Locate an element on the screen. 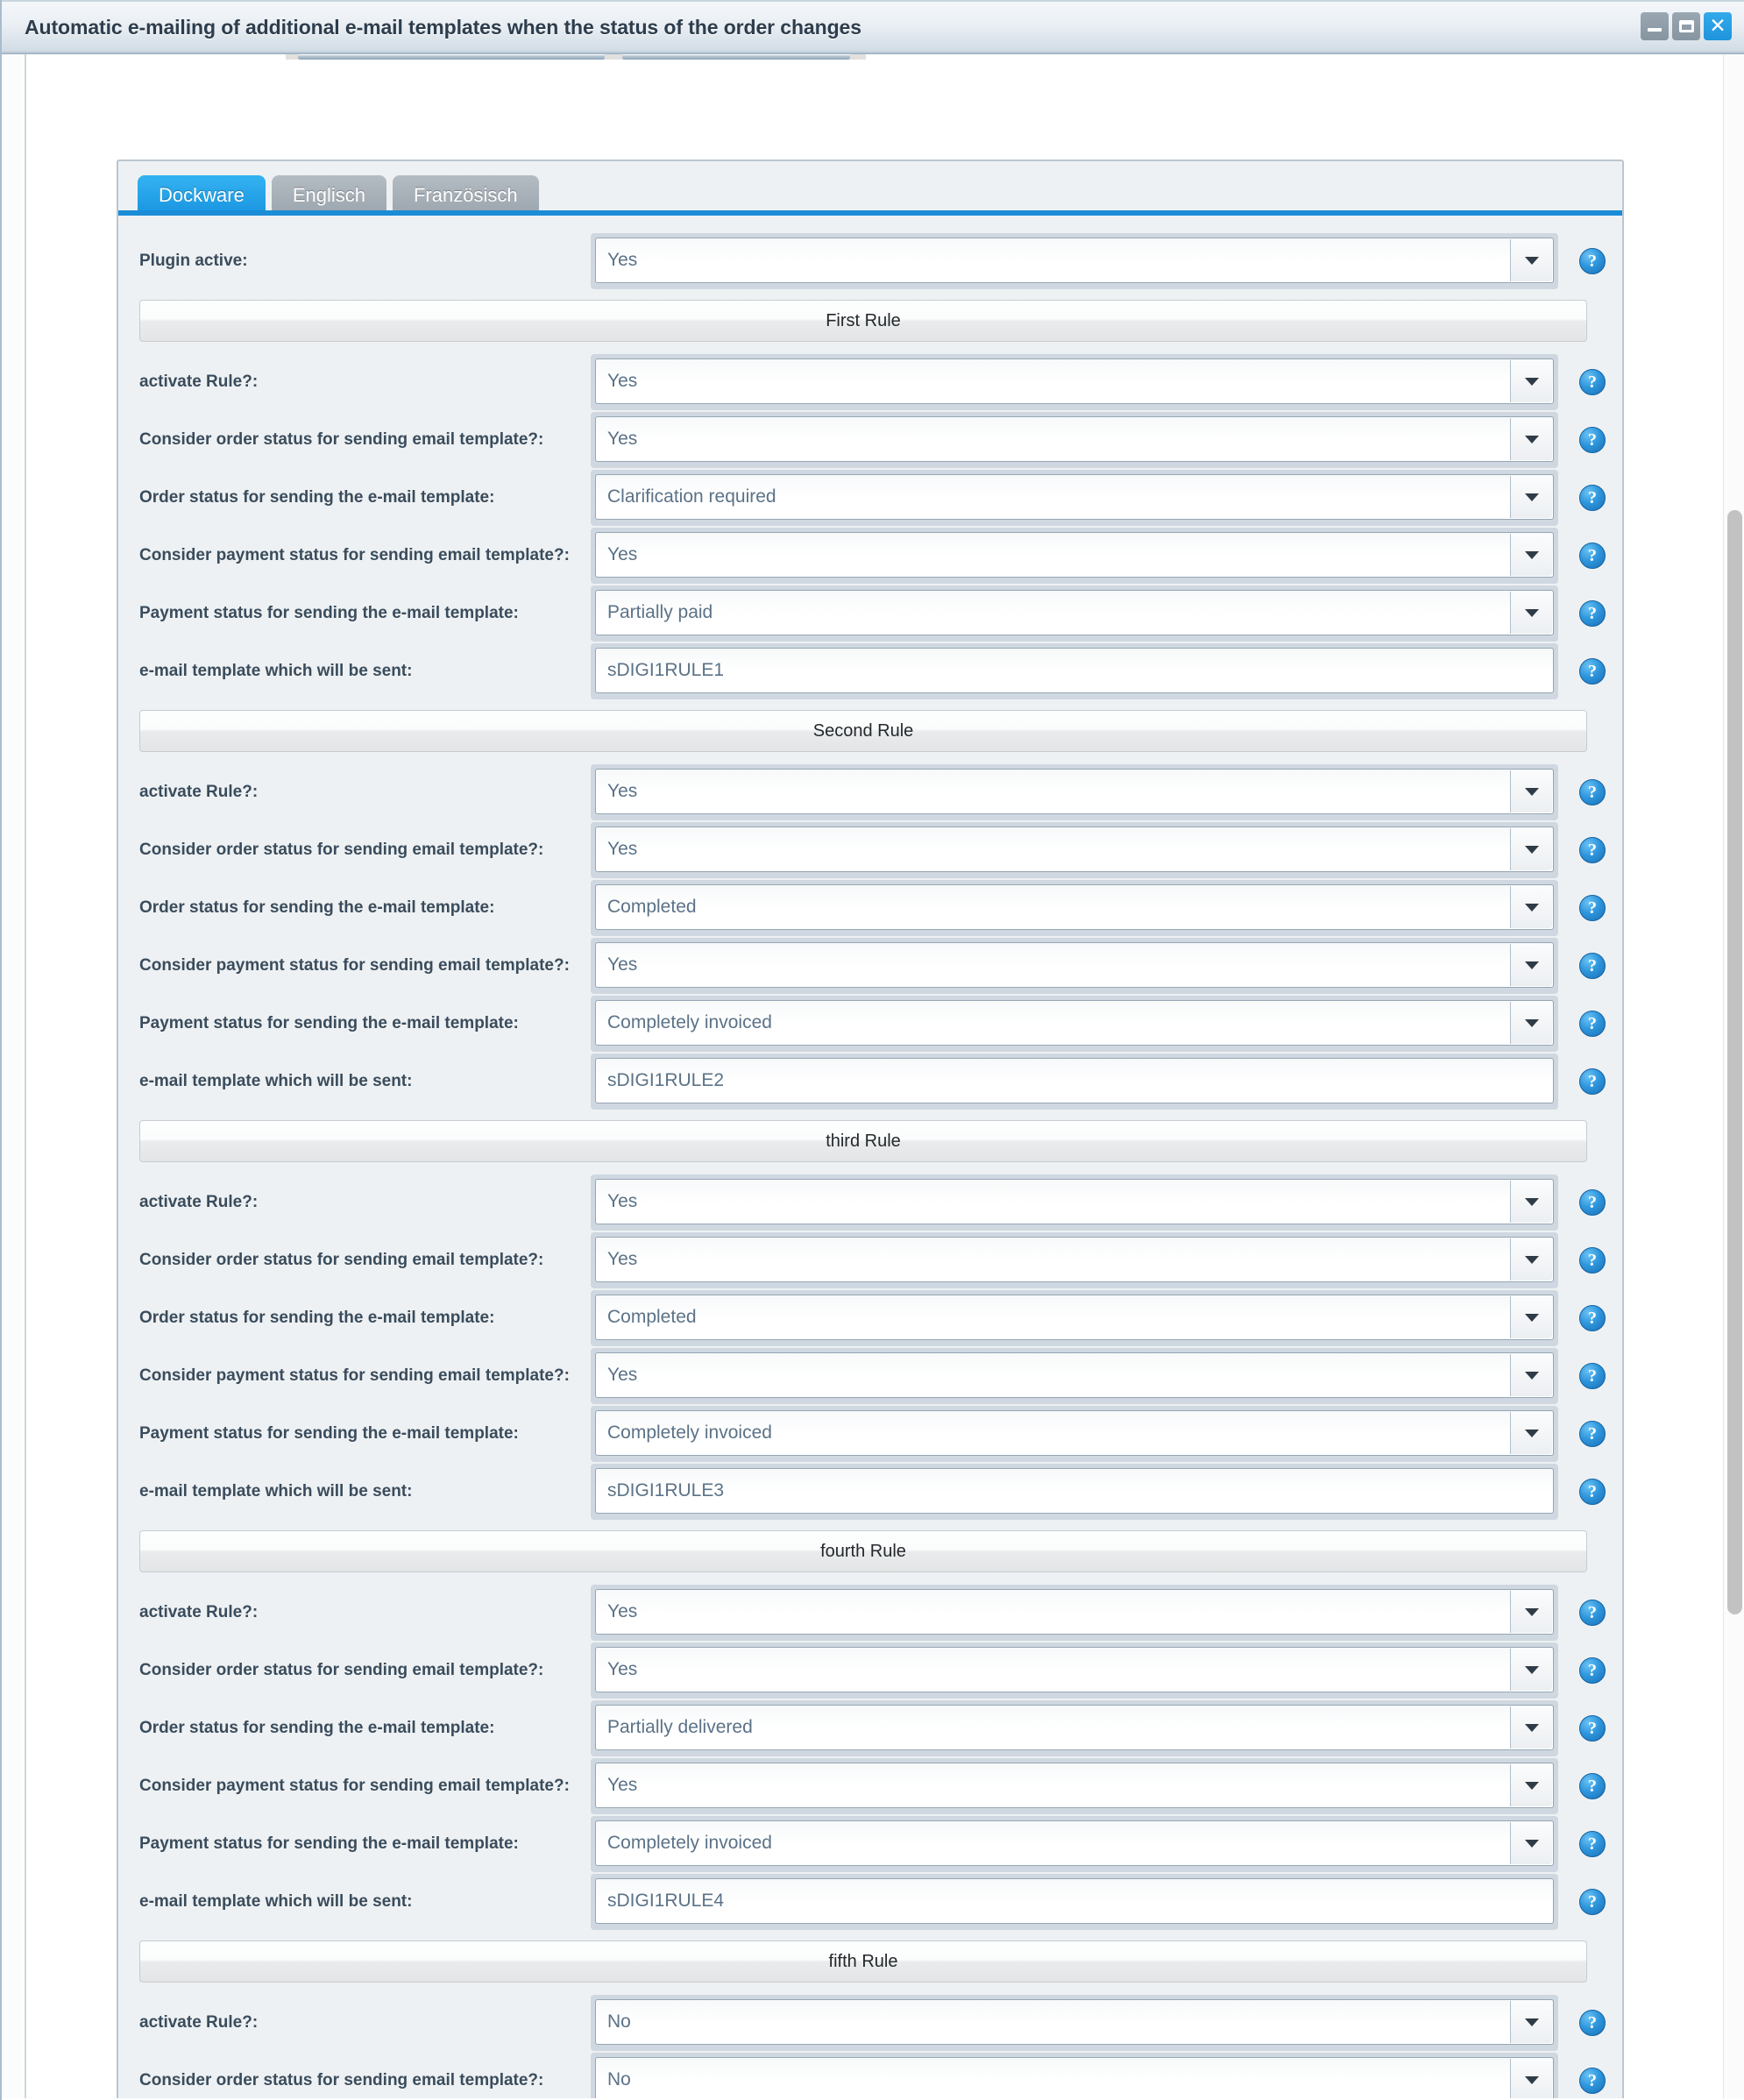 This screenshot has height=2100, width=1744. select-rule4-payment-status: Completely invoiced is located at coordinates (1074, 1844).